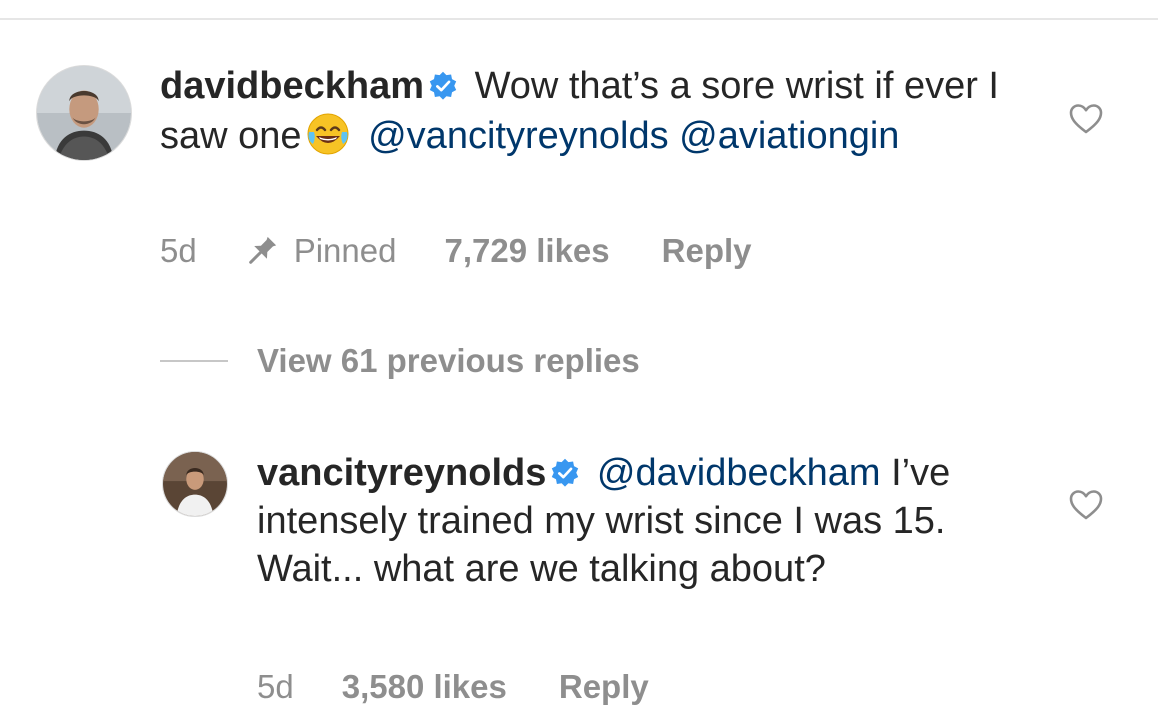  Describe the element at coordinates (739, 473) in the screenshot. I see `mention-link: @davidbeckham` at that location.